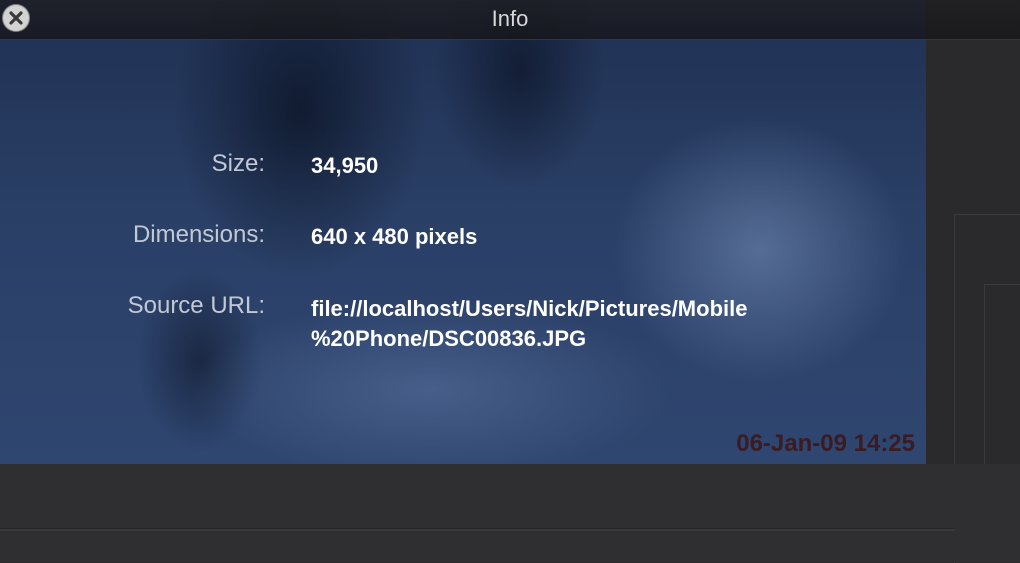  Describe the element at coordinates (198, 234) in the screenshot. I see `dimensions-label: Dimensions:` at that location.